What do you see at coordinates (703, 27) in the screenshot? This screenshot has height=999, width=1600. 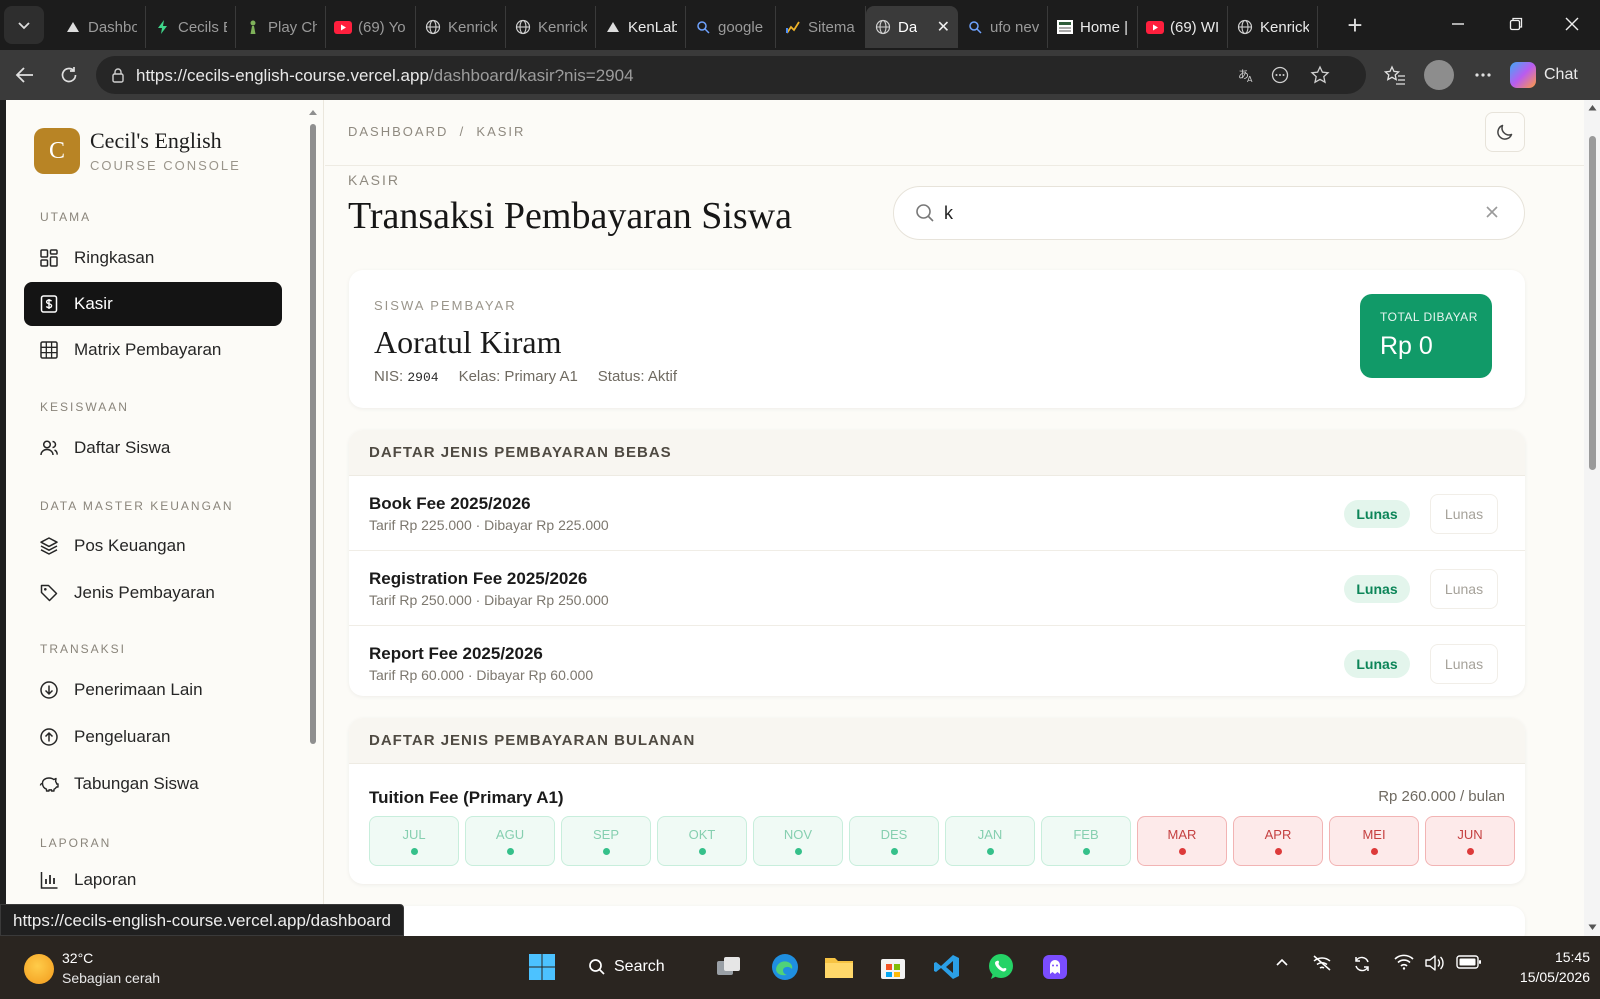 I see `search-icon` at bounding box center [703, 27].